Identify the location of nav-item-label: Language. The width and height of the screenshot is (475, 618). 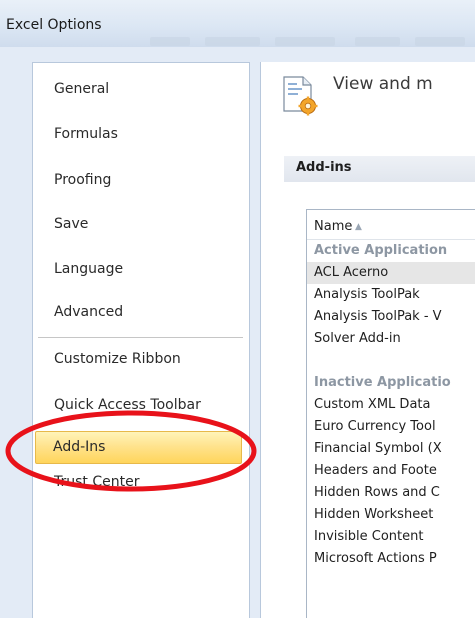
(89, 269).